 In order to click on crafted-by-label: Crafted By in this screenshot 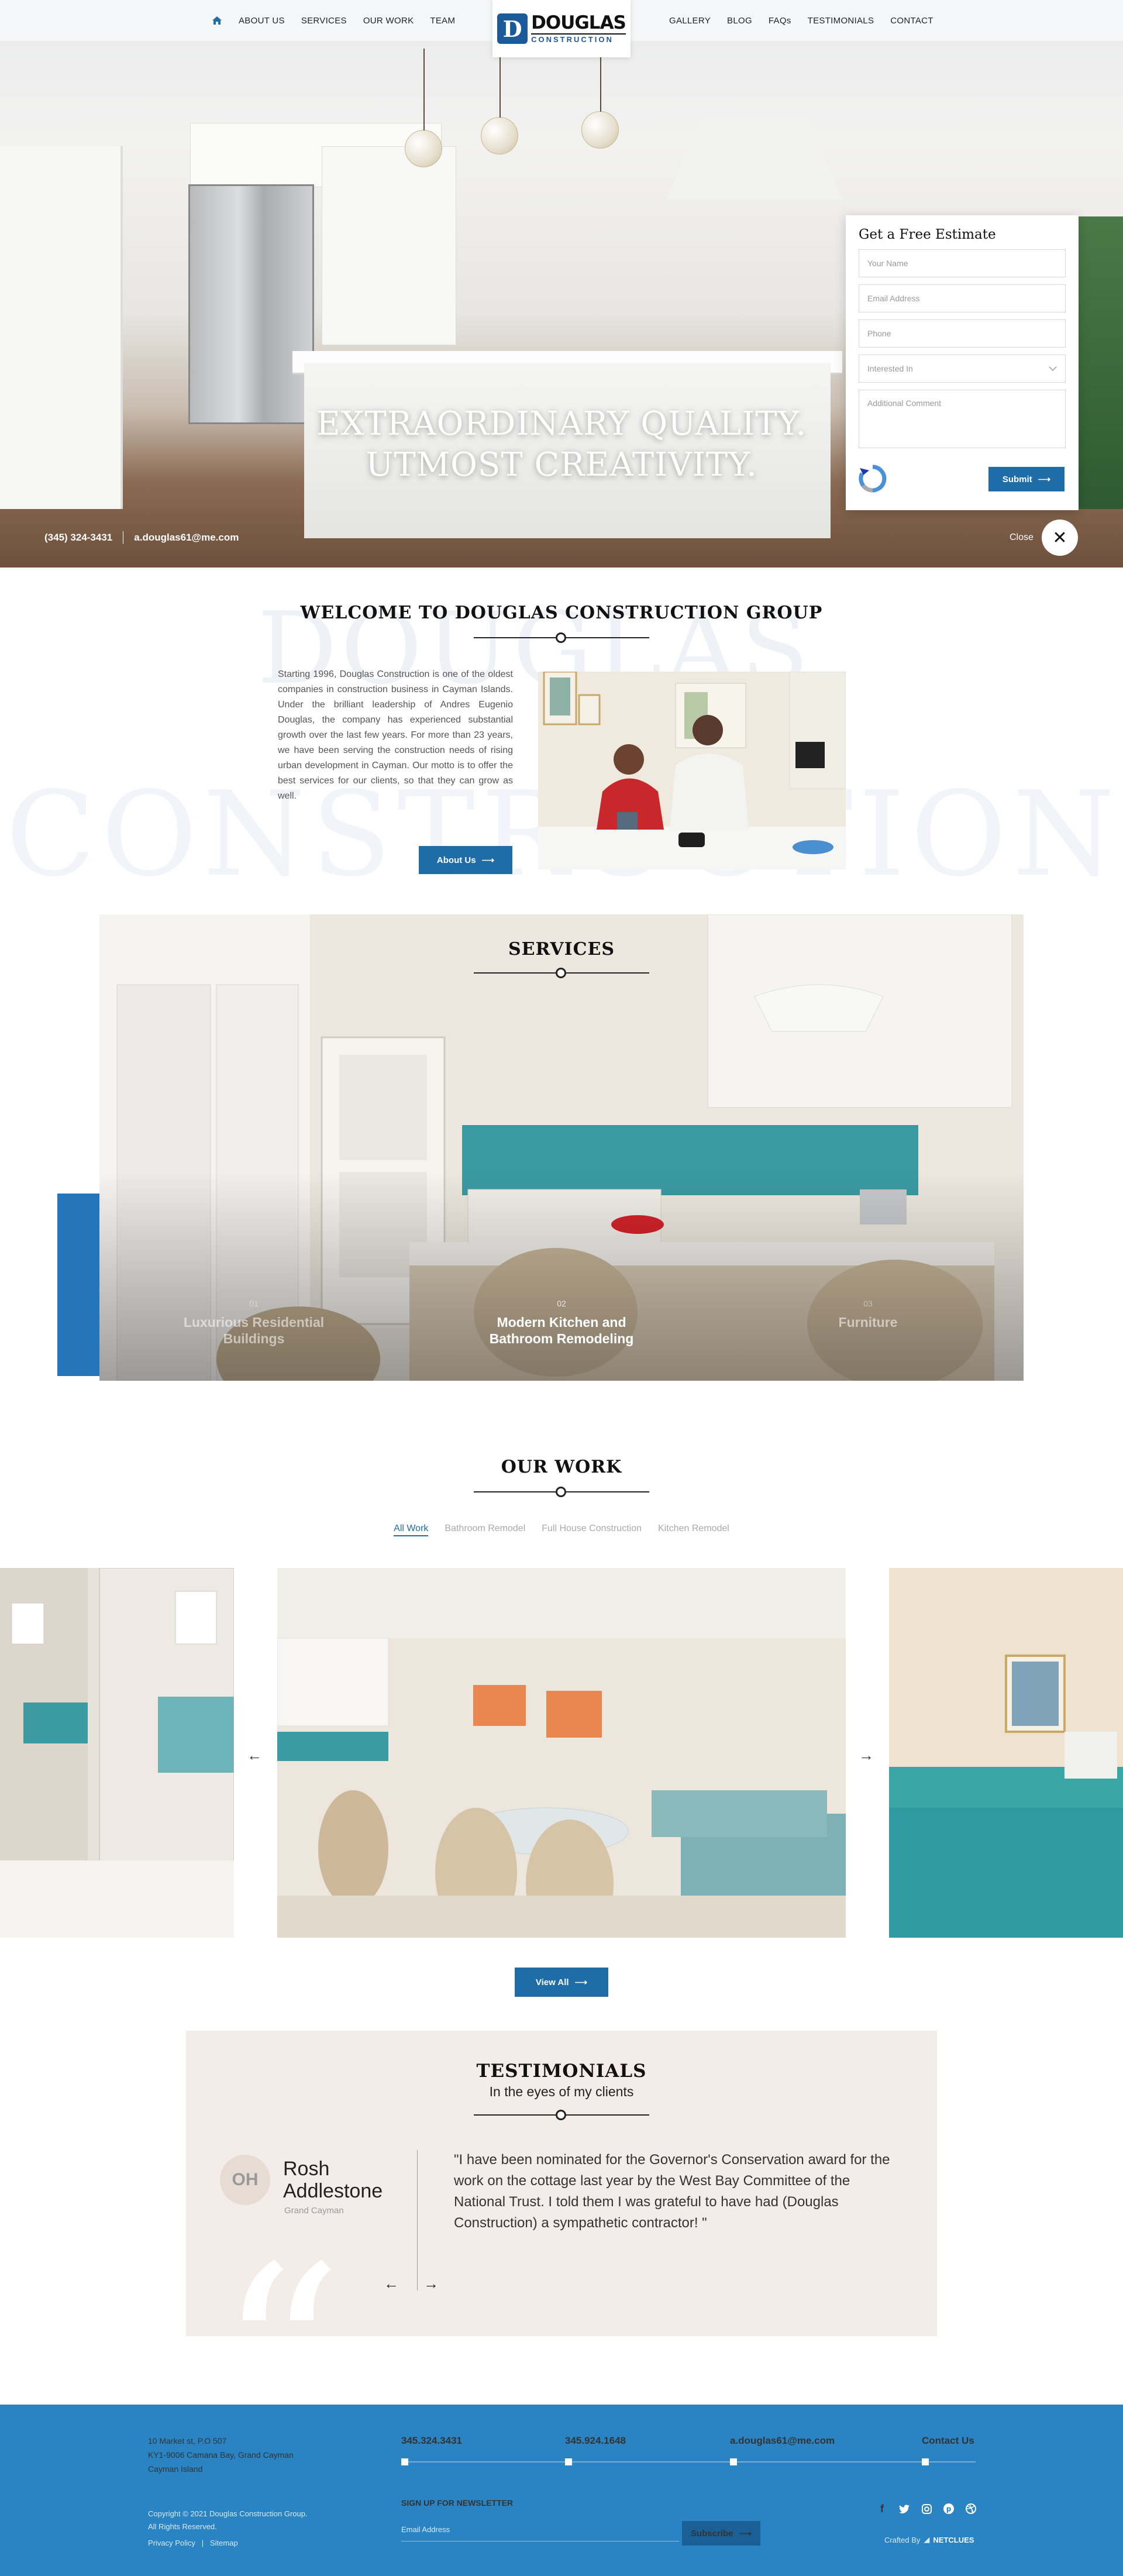, I will do `click(902, 2540)`.